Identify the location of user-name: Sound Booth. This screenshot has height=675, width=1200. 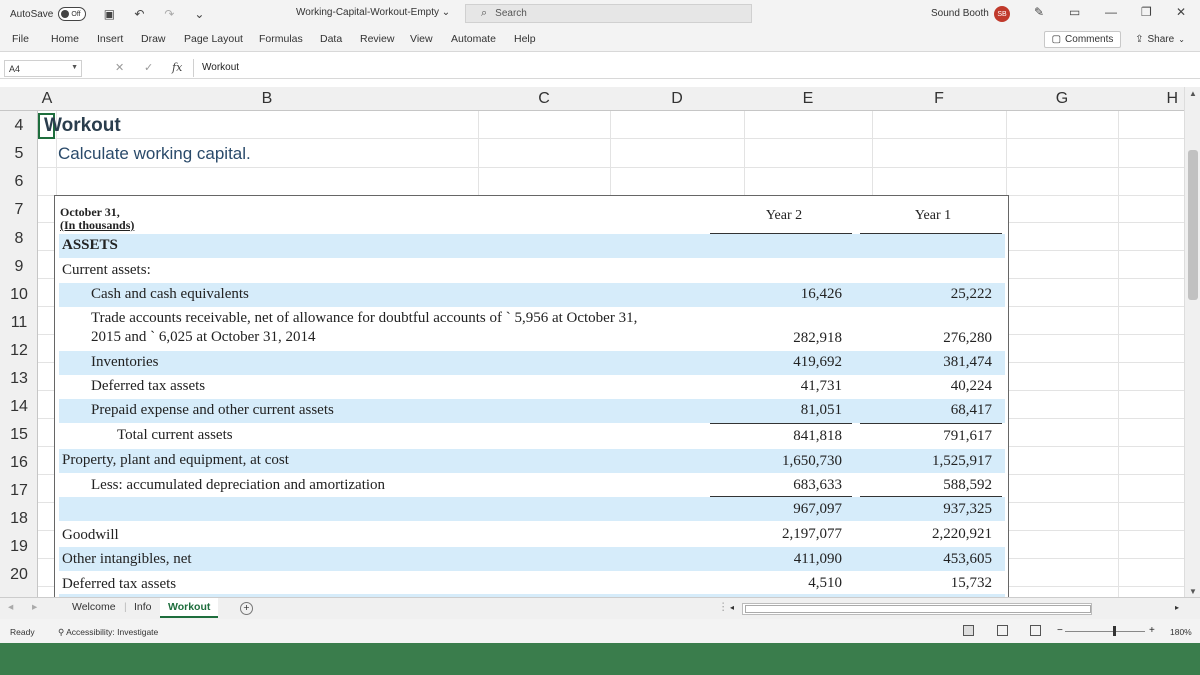
(960, 13).